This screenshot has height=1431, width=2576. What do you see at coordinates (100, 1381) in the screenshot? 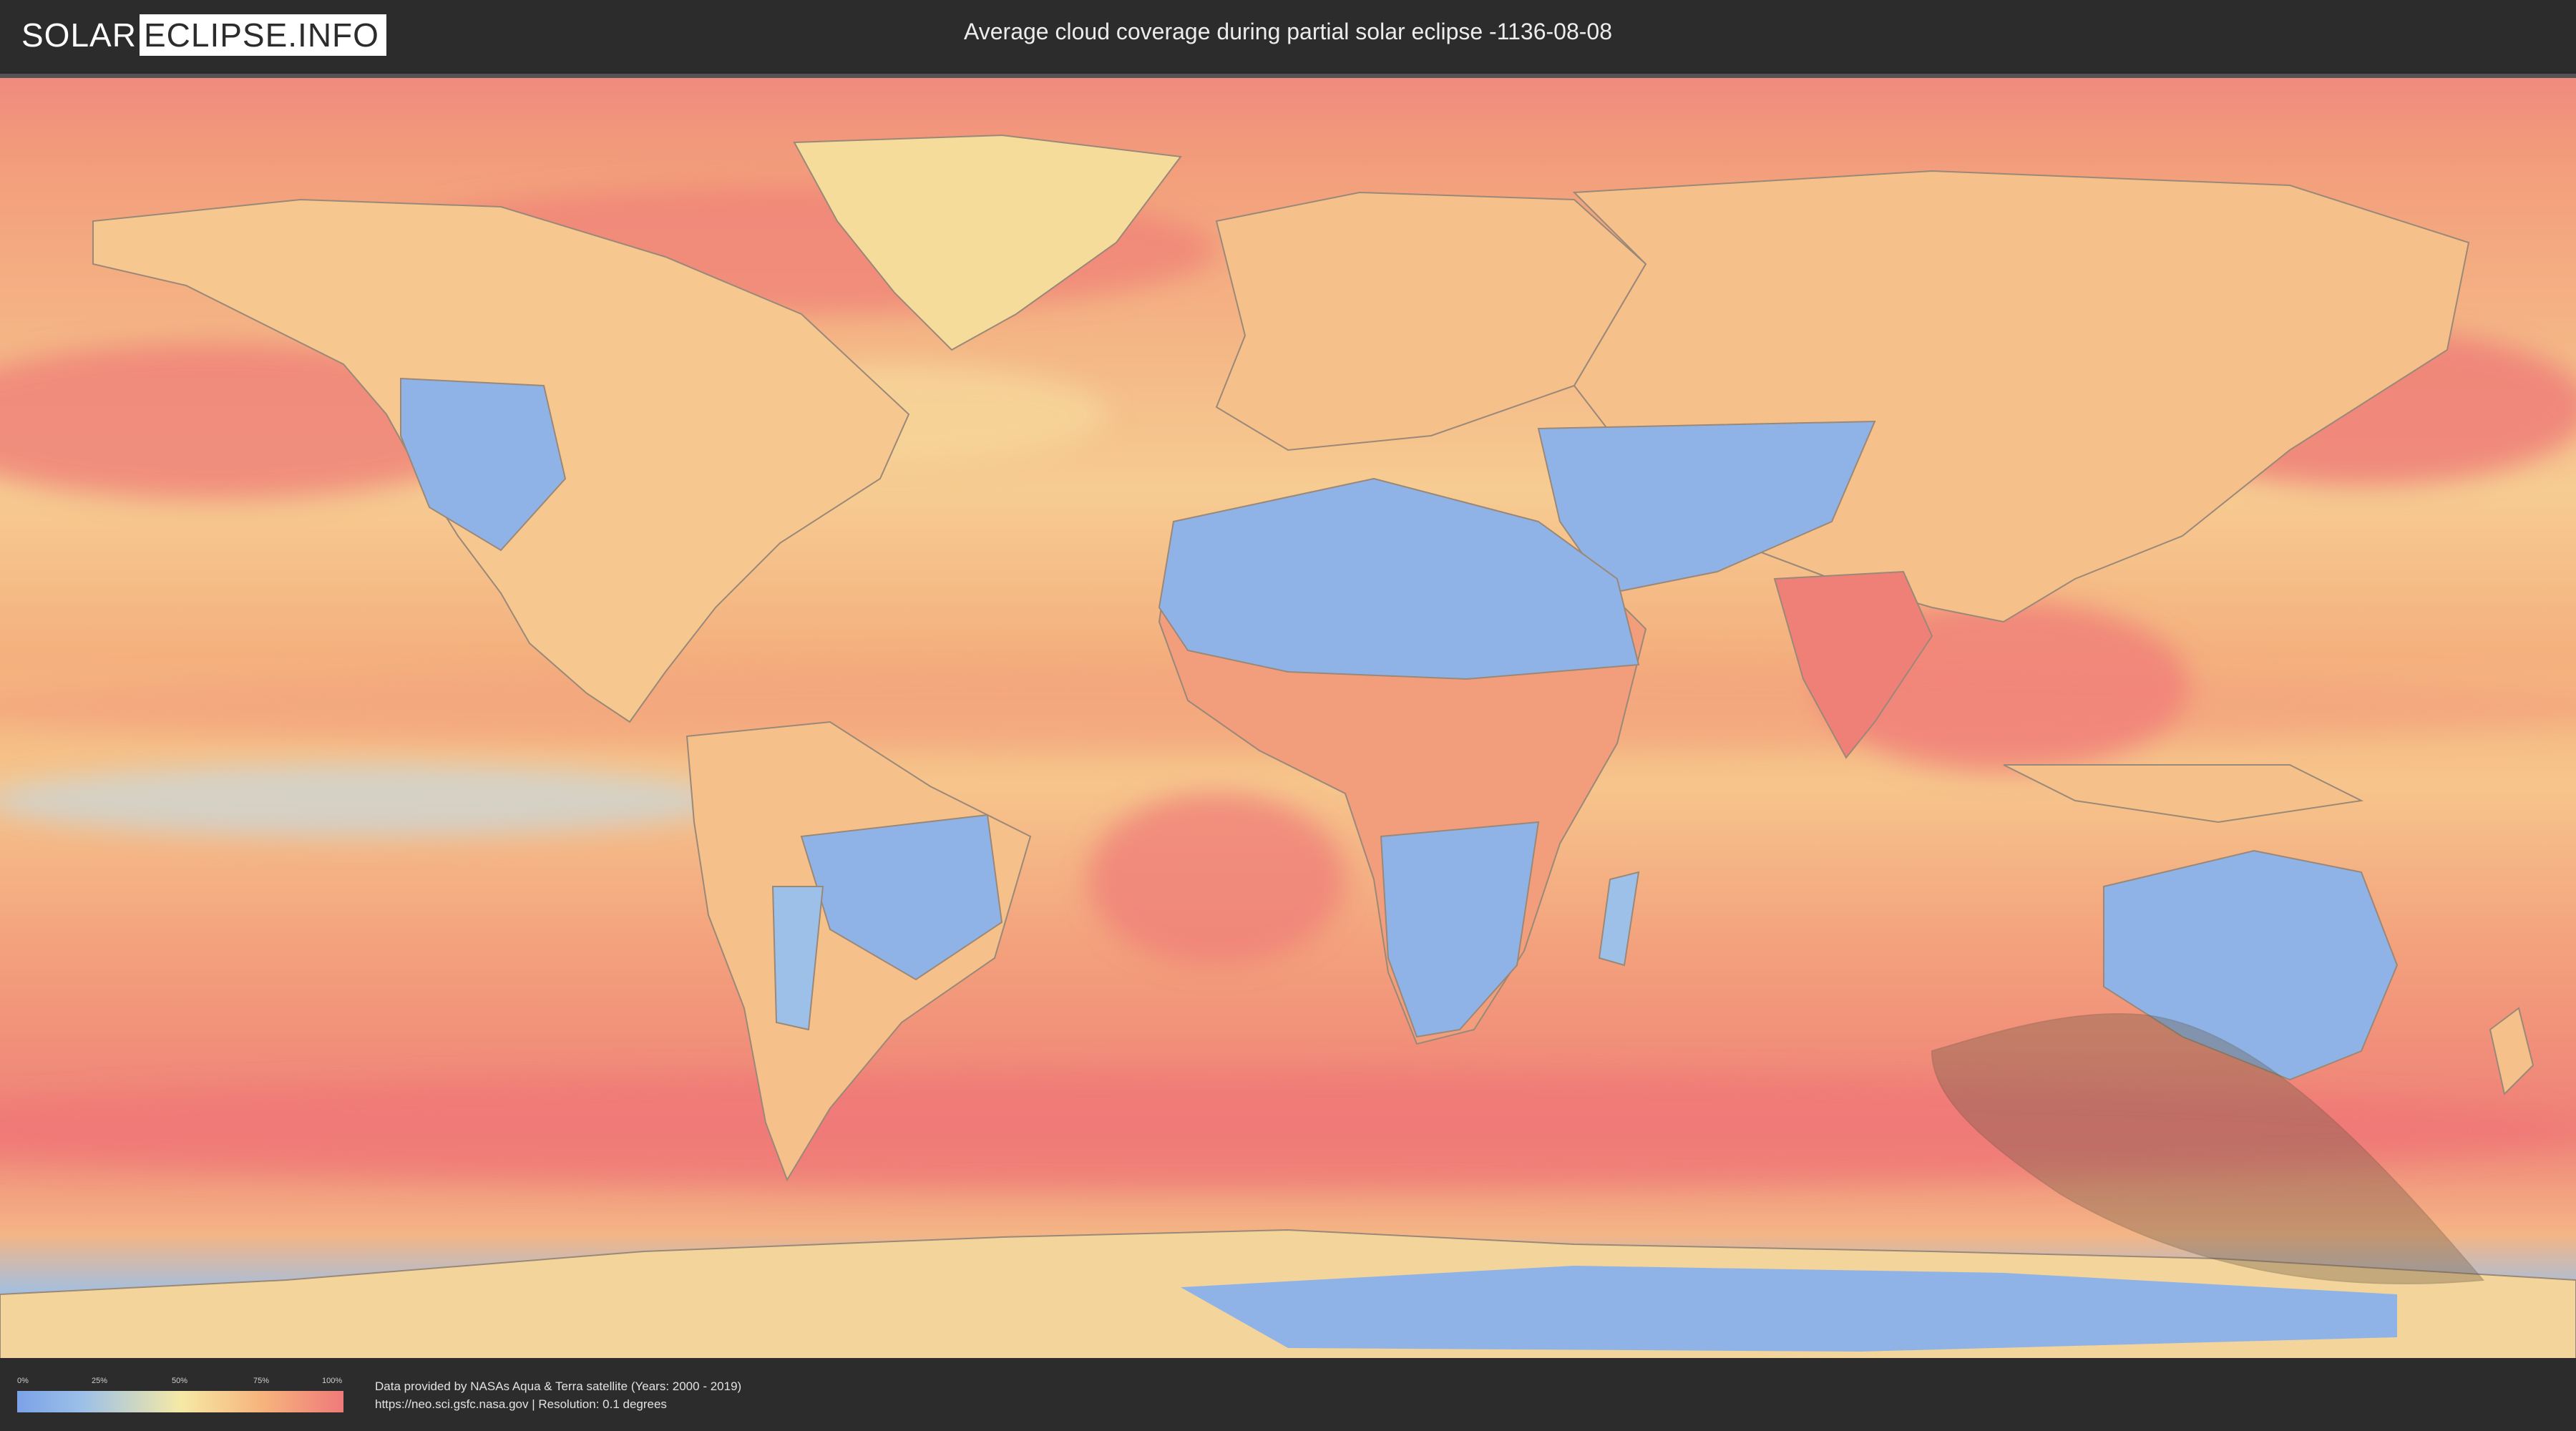
I see `legend-tick-25: 25%` at bounding box center [100, 1381].